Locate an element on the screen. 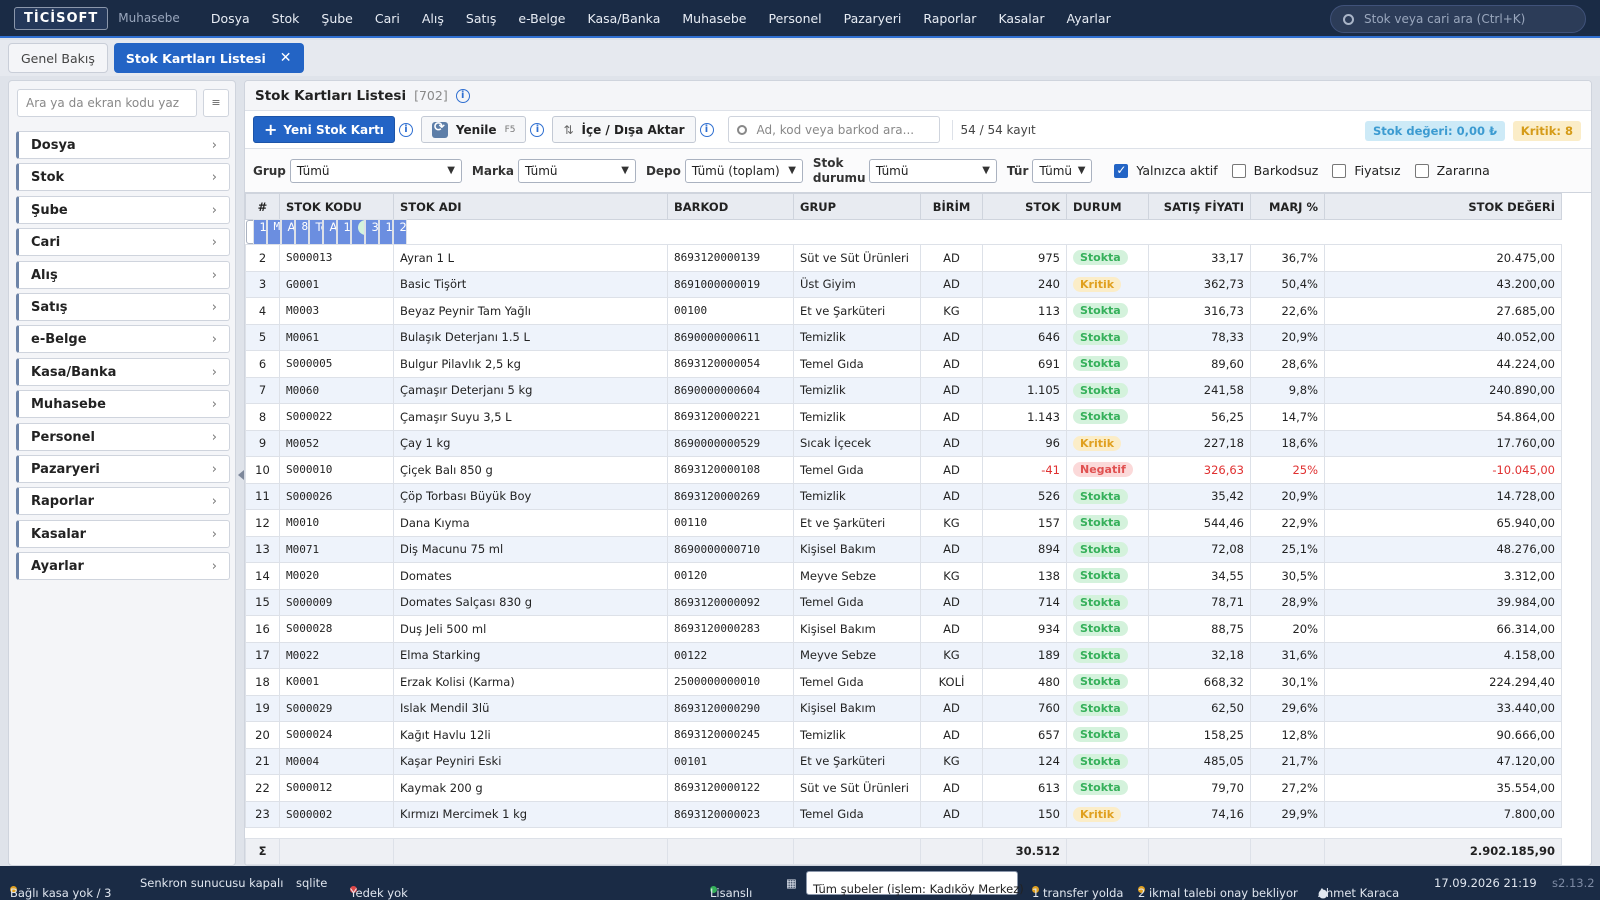 The width and height of the screenshot is (1600, 900). col-header-price: SATIŞ FİYATI is located at coordinates (1199, 206).